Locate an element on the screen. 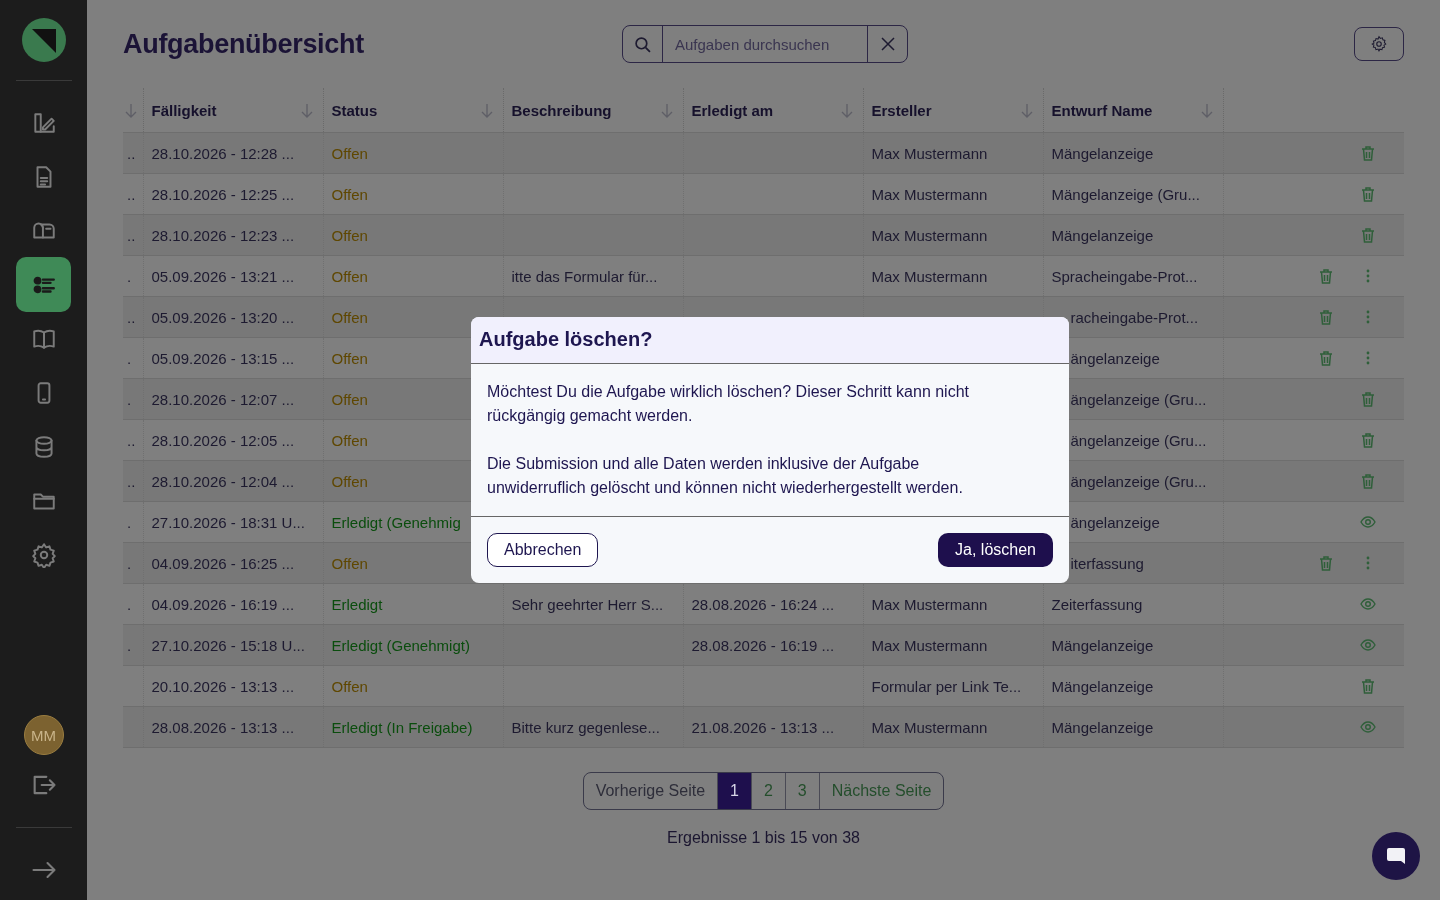 Image resolution: width=1440 pixels, height=900 pixels. previous-page-button: Vorherige Seite is located at coordinates (650, 791).